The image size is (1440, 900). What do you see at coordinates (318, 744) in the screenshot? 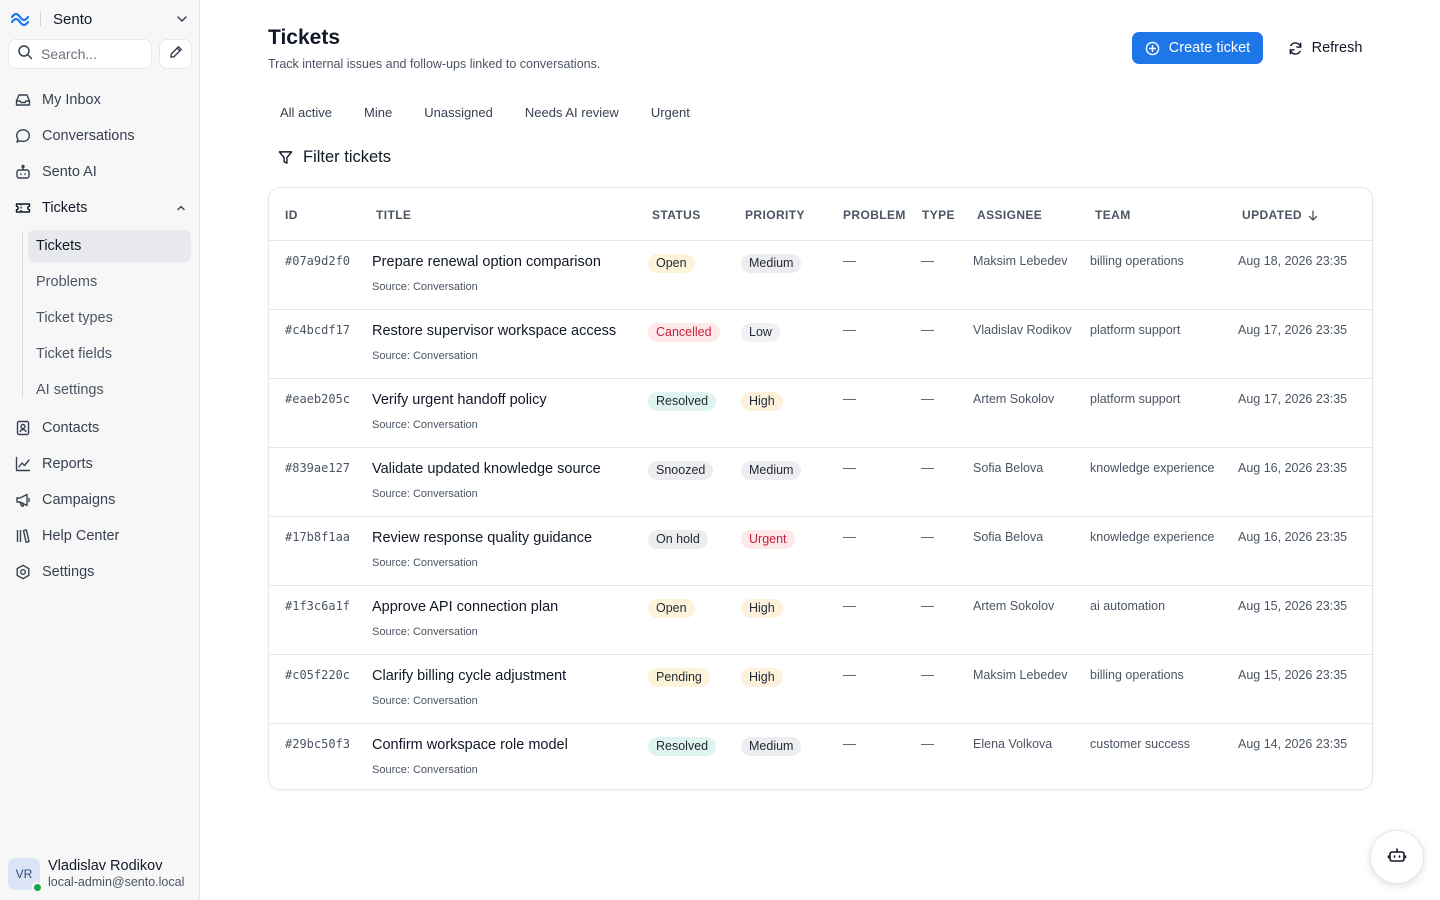
I see `ticket-id: #29bc50f3` at bounding box center [318, 744].